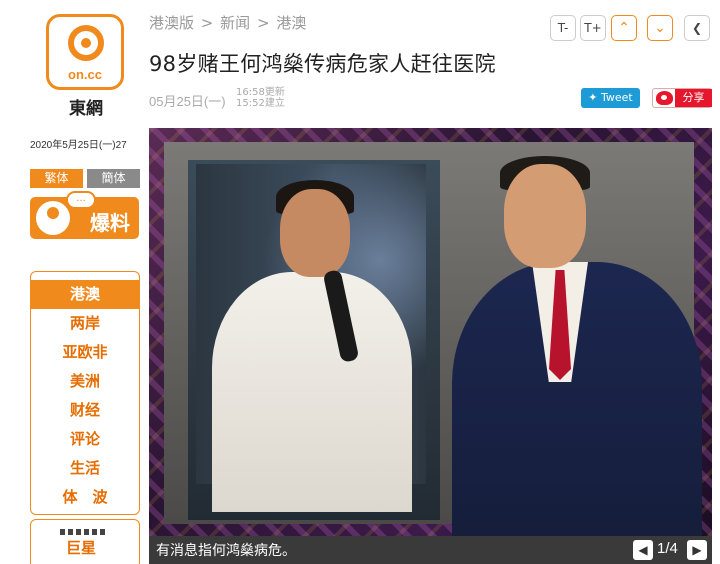  What do you see at coordinates (291, 23) in the screenshot?
I see `breadcrumb-section: 港澳` at bounding box center [291, 23].